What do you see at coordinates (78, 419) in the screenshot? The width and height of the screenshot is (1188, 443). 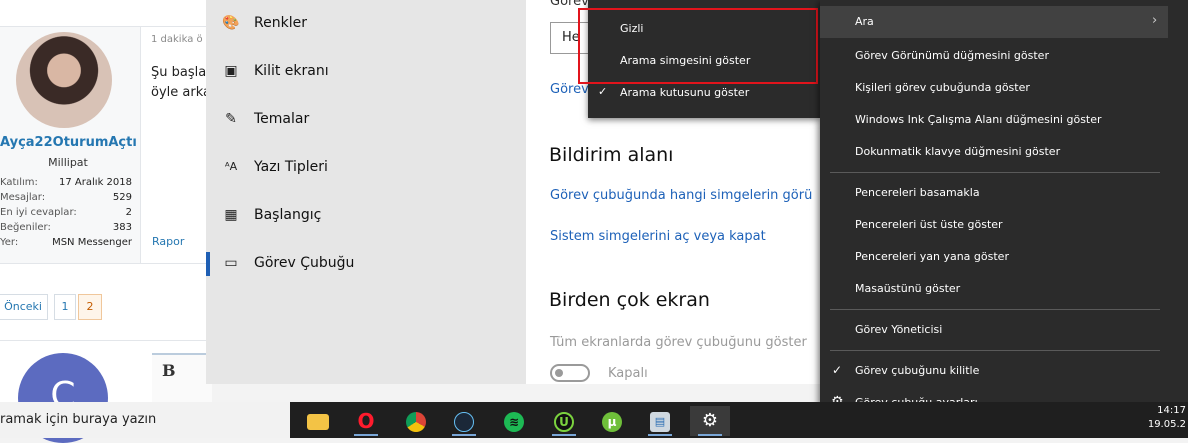 I see `search-placeholder: ramak için buraya yazın` at bounding box center [78, 419].